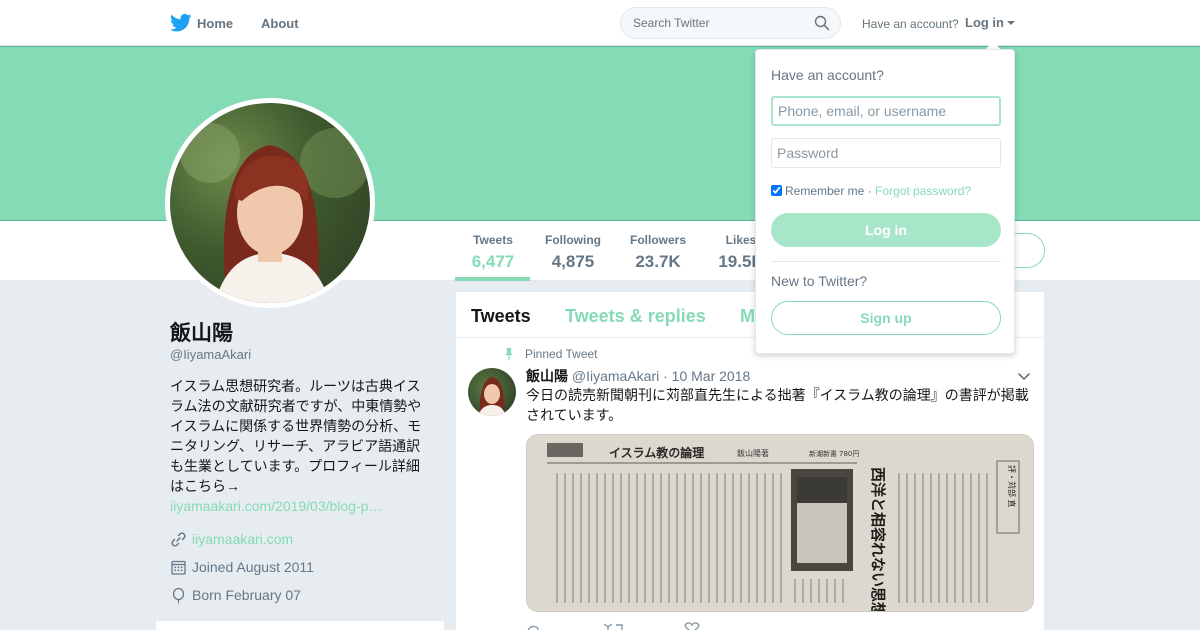  What do you see at coordinates (713, 23) in the screenshot?
I see `search-input` at bounding box center [713, 23].